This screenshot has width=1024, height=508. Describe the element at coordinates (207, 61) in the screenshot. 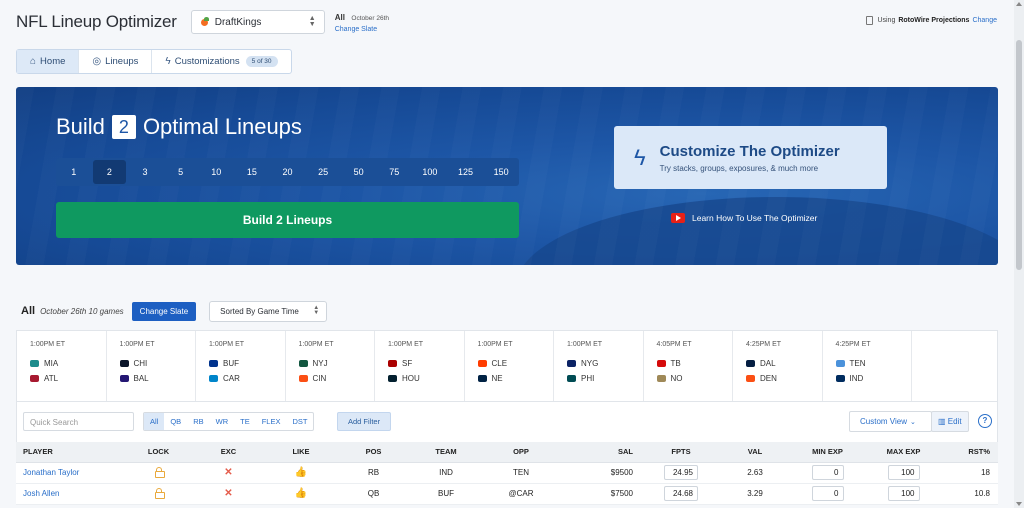

I see `tab-label: Customizations` at that location.